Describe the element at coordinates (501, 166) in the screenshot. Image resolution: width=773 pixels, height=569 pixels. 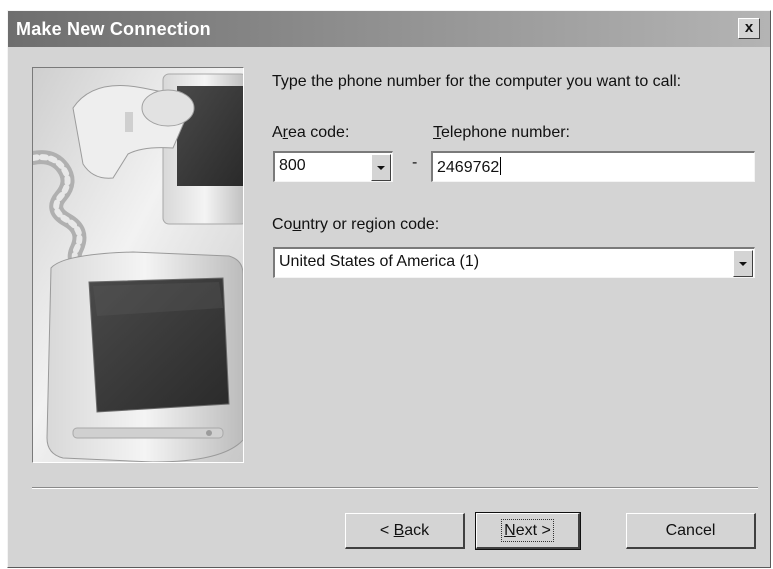
I see `text-caret` at that location.